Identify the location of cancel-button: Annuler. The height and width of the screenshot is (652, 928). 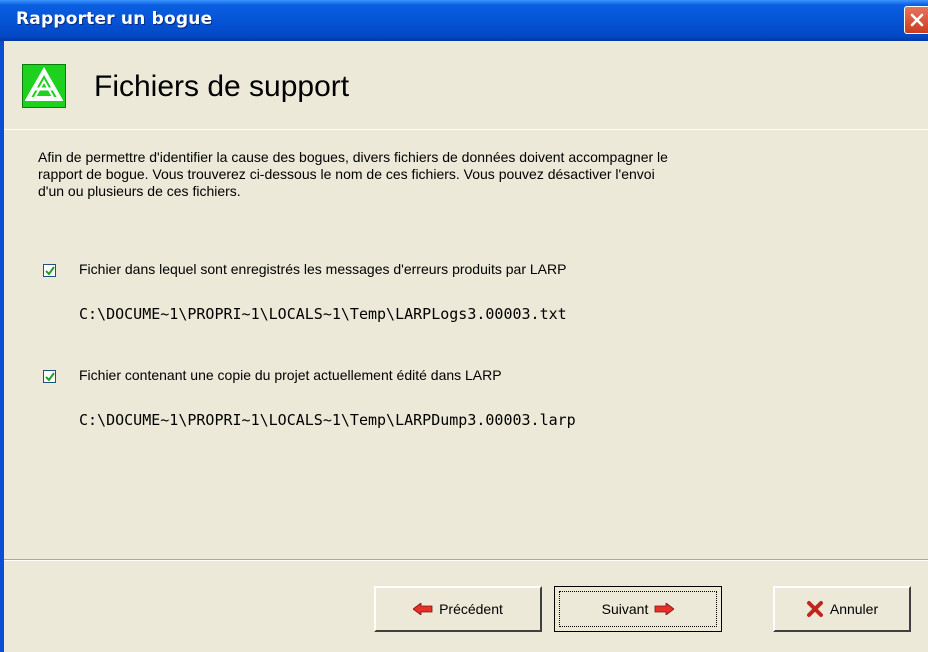
(842, 609).